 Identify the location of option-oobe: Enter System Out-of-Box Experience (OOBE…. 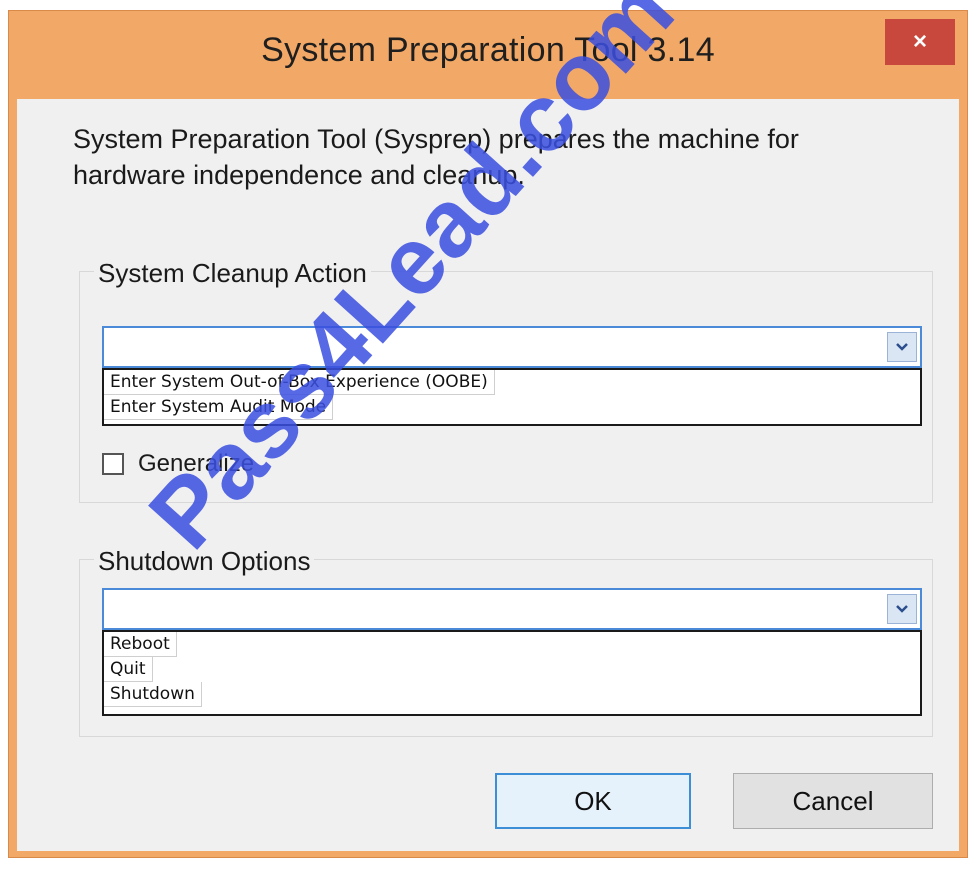
(299, 382).